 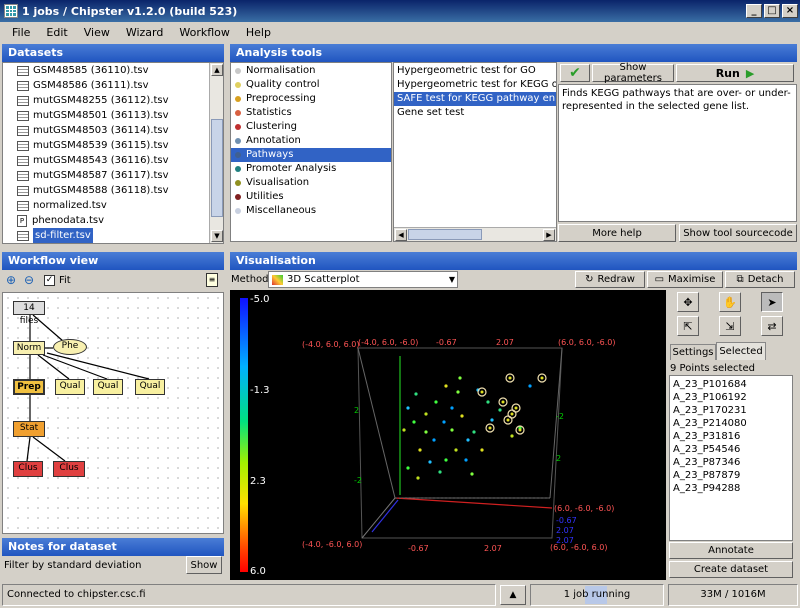 What do you see at coordinates (731, 397) in the screenshot?
I see `selected-point-item: A_23_P106192` at bounding box center [731, 397].